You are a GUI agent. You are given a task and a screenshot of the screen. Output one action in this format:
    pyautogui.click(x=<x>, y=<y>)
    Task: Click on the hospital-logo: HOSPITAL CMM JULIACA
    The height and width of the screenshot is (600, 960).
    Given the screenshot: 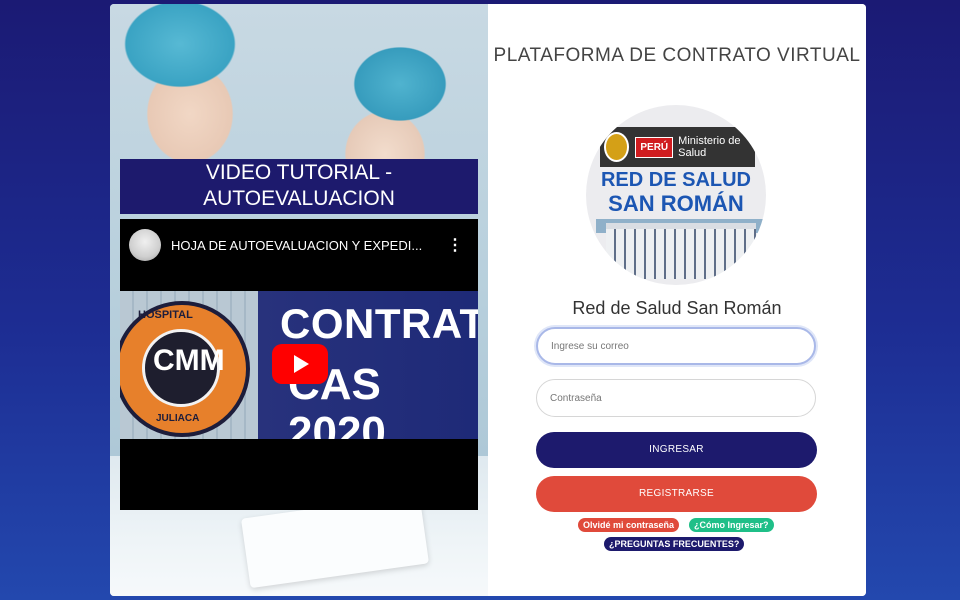 What is the action you would take?
    pyautogui.click(x=185, y=369)
    